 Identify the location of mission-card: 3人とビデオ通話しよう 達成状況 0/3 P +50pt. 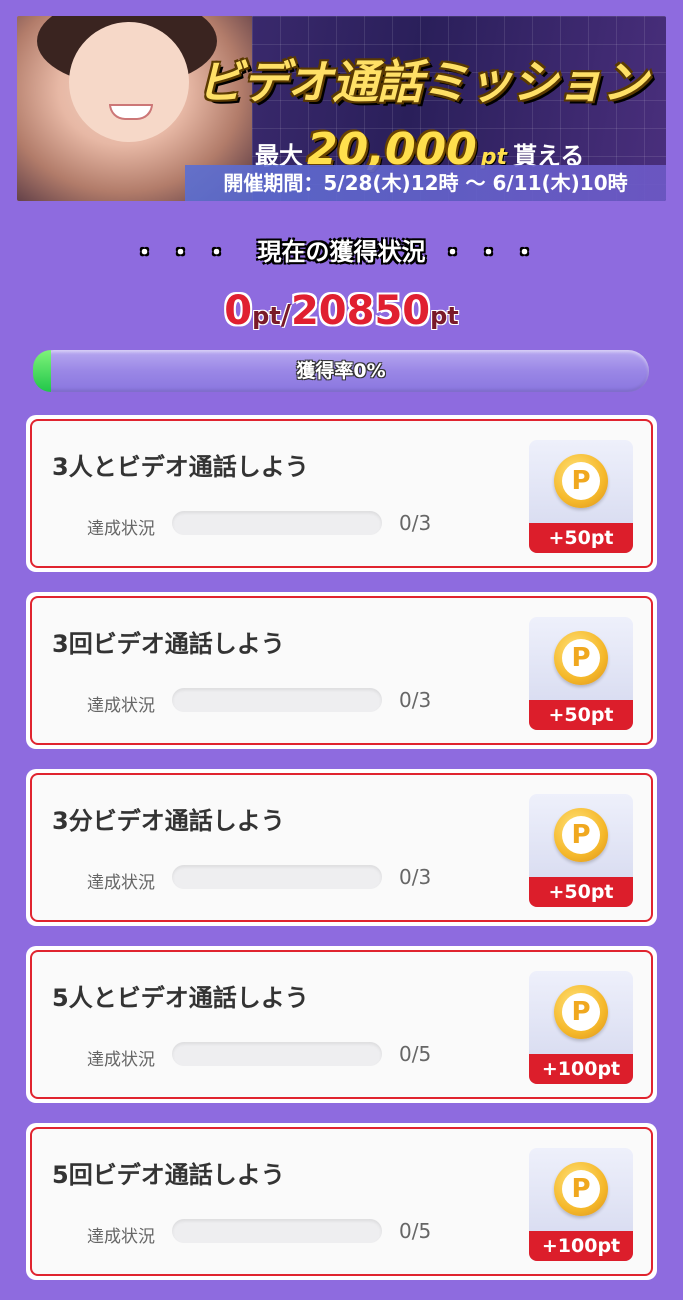
(341, 493).